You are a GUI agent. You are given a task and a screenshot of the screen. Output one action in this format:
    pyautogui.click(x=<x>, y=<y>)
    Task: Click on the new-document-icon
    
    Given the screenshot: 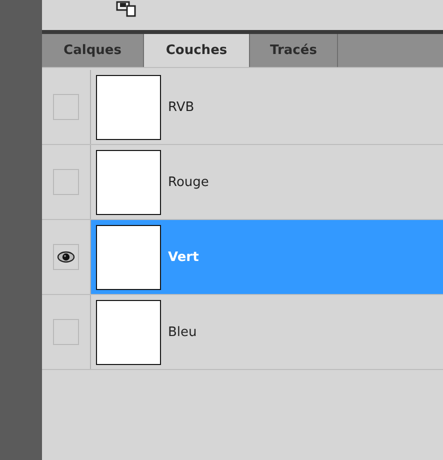 What is the action you would take?
    pyautogui.click(x=126, y=9)
    